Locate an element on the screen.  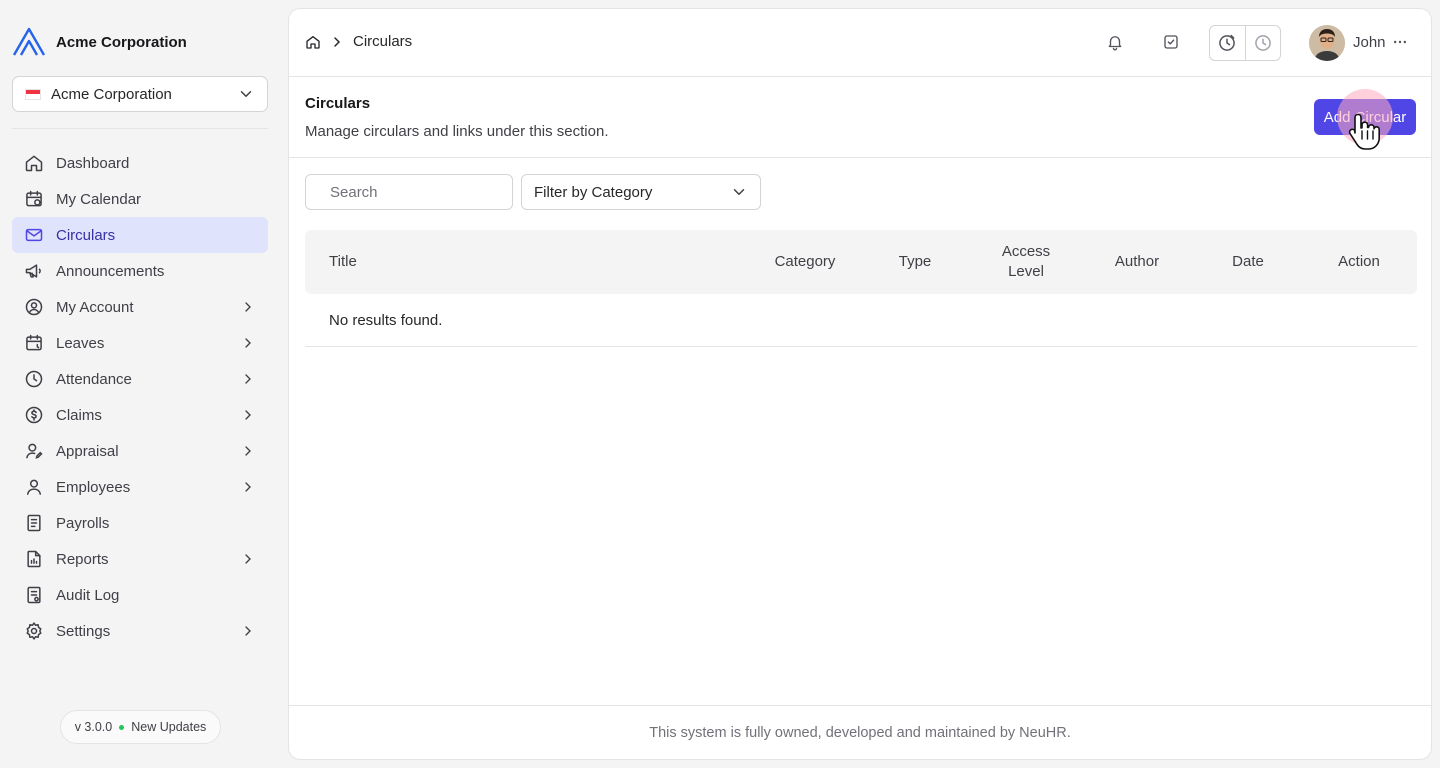
clock-in-icon is located at coordinates (1227, 42).